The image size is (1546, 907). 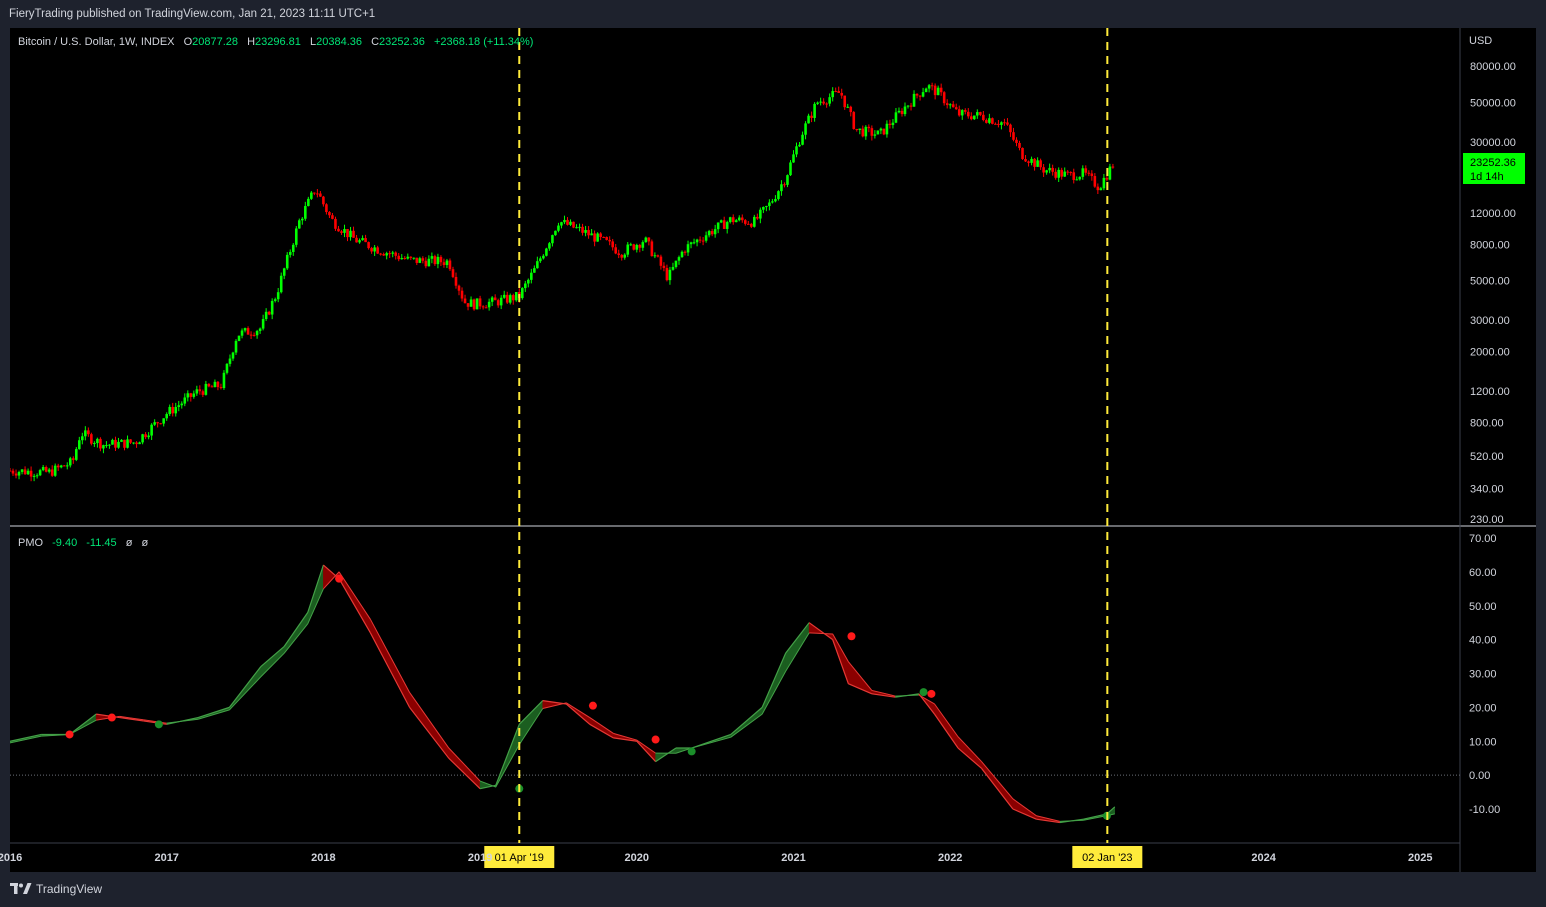 What do you see at coordinates (950, 858) in the screenshot?
I see `time-tick-label: 2022` at bounding box center [950, 858].